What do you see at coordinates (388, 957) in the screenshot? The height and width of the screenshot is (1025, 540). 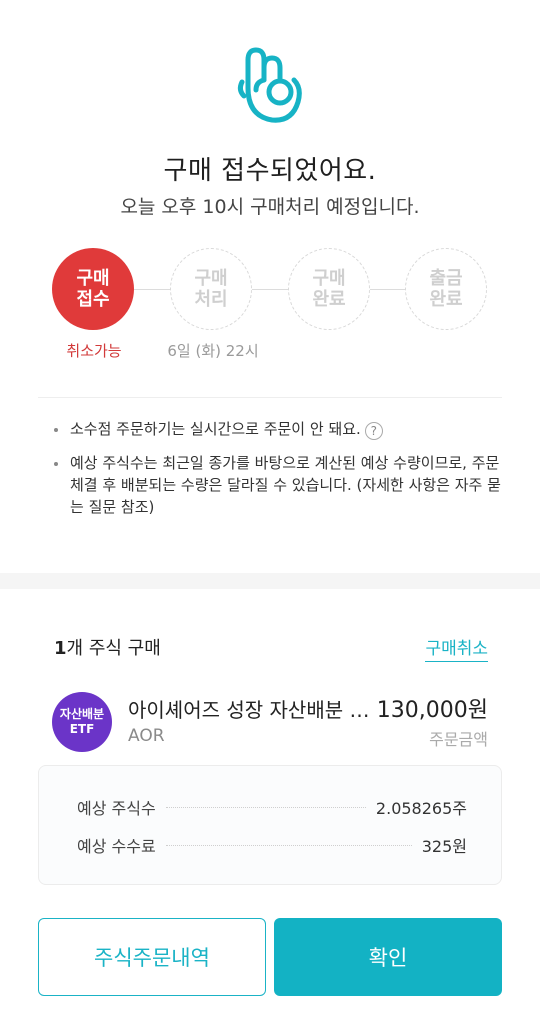 I see `confirm-button: 확인` at bounding box center [388, 957].